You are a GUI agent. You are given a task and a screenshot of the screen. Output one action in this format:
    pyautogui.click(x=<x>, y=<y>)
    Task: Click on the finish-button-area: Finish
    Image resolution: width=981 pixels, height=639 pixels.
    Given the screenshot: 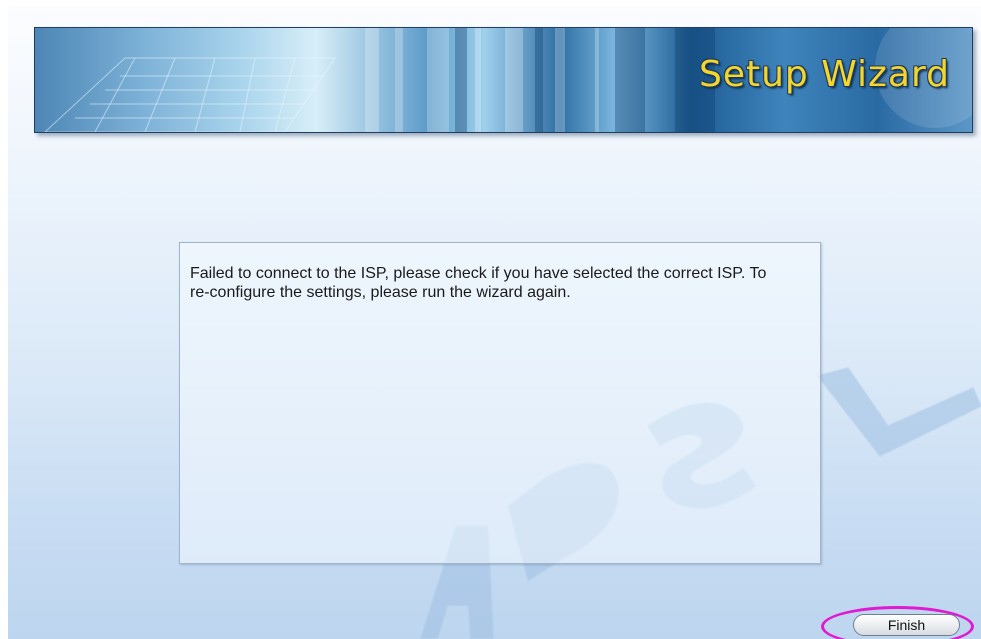 What is the action you would take?
    pyautogui.click(x=897, y=622)
    